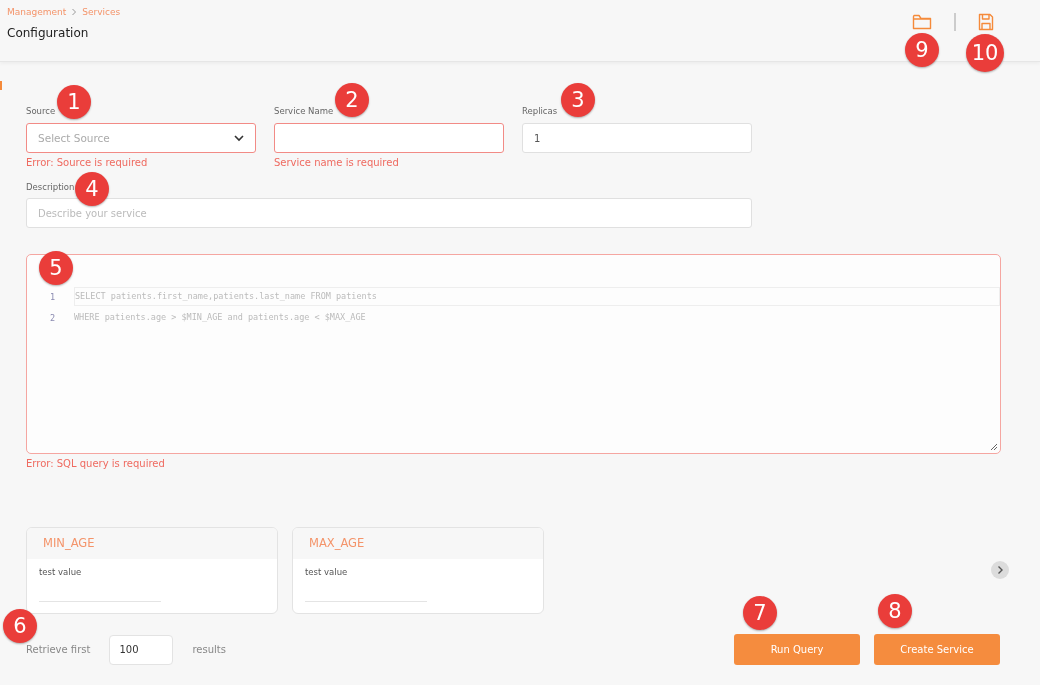  I want to click on text-input-field: 1, so click(637, 138).